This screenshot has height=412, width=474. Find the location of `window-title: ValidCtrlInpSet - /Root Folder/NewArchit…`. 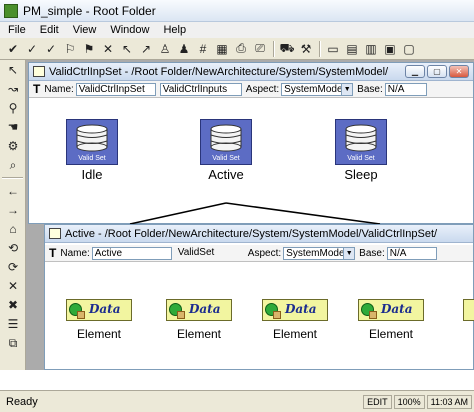

window-title: ValidCtrlInpSet - /Root Folder/NewArchit… is located at coordinates (219, 71).